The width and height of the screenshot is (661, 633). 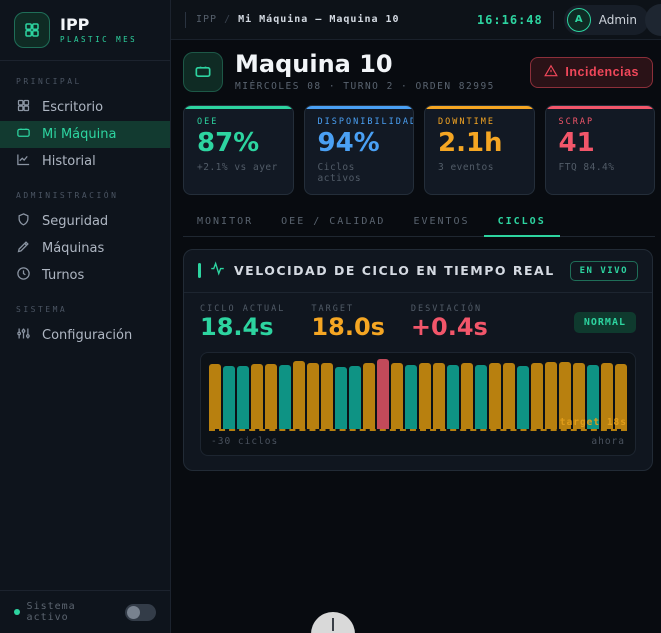 I want to click on user-menu-button: A Admin, so click(x=606, y=19).